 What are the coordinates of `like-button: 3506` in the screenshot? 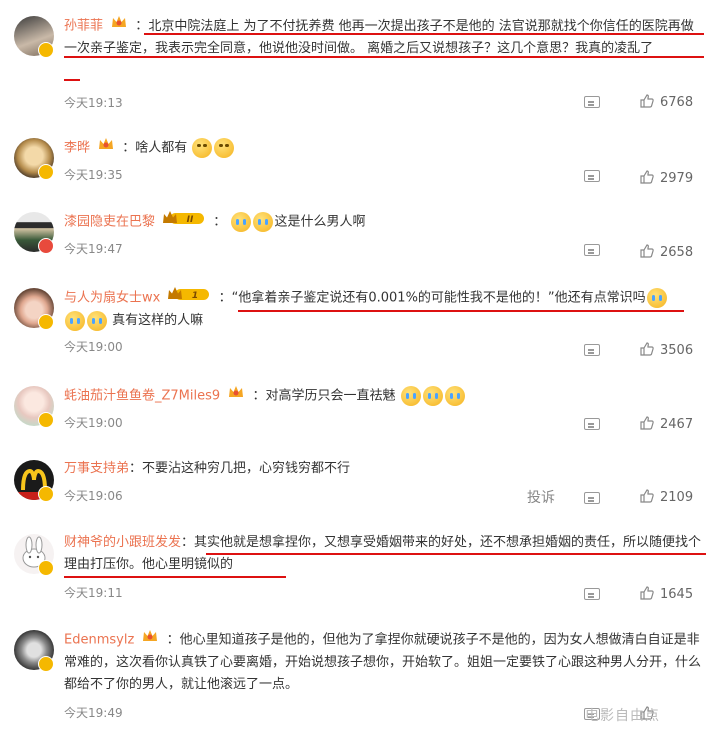 It's located at (666, 351).